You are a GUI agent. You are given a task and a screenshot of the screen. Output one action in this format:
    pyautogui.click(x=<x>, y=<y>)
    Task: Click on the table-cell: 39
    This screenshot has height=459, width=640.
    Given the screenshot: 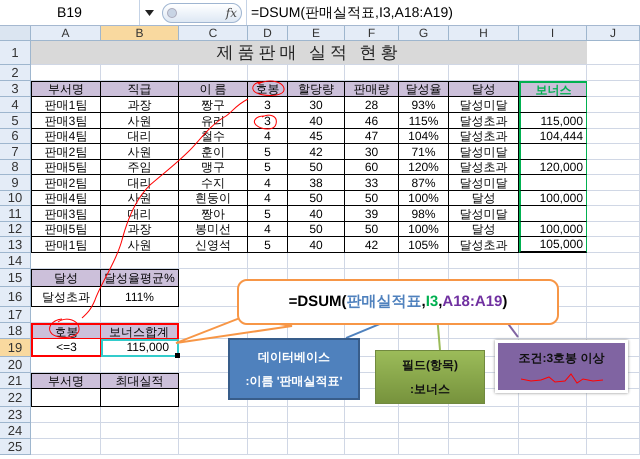 What is the action you would take?
    pyautogui.click(x=371, y=214)
    